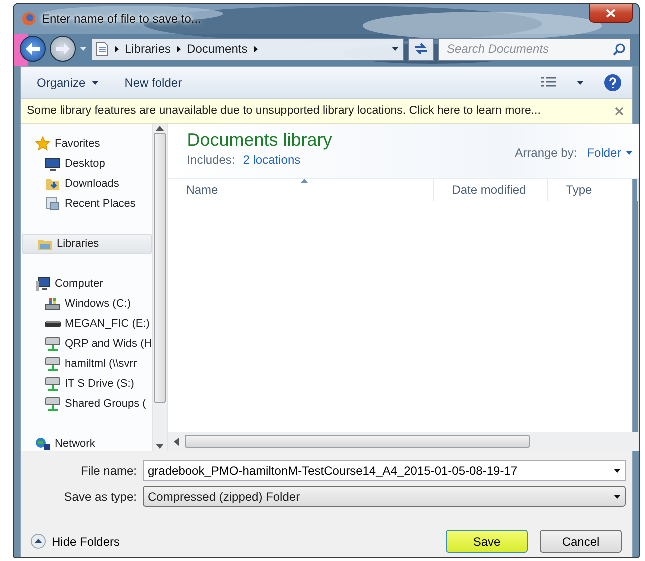 Image resolution: width=645 pixels, height=561 pixels. I want to click on scroll-up-icon, so click(160, 128).